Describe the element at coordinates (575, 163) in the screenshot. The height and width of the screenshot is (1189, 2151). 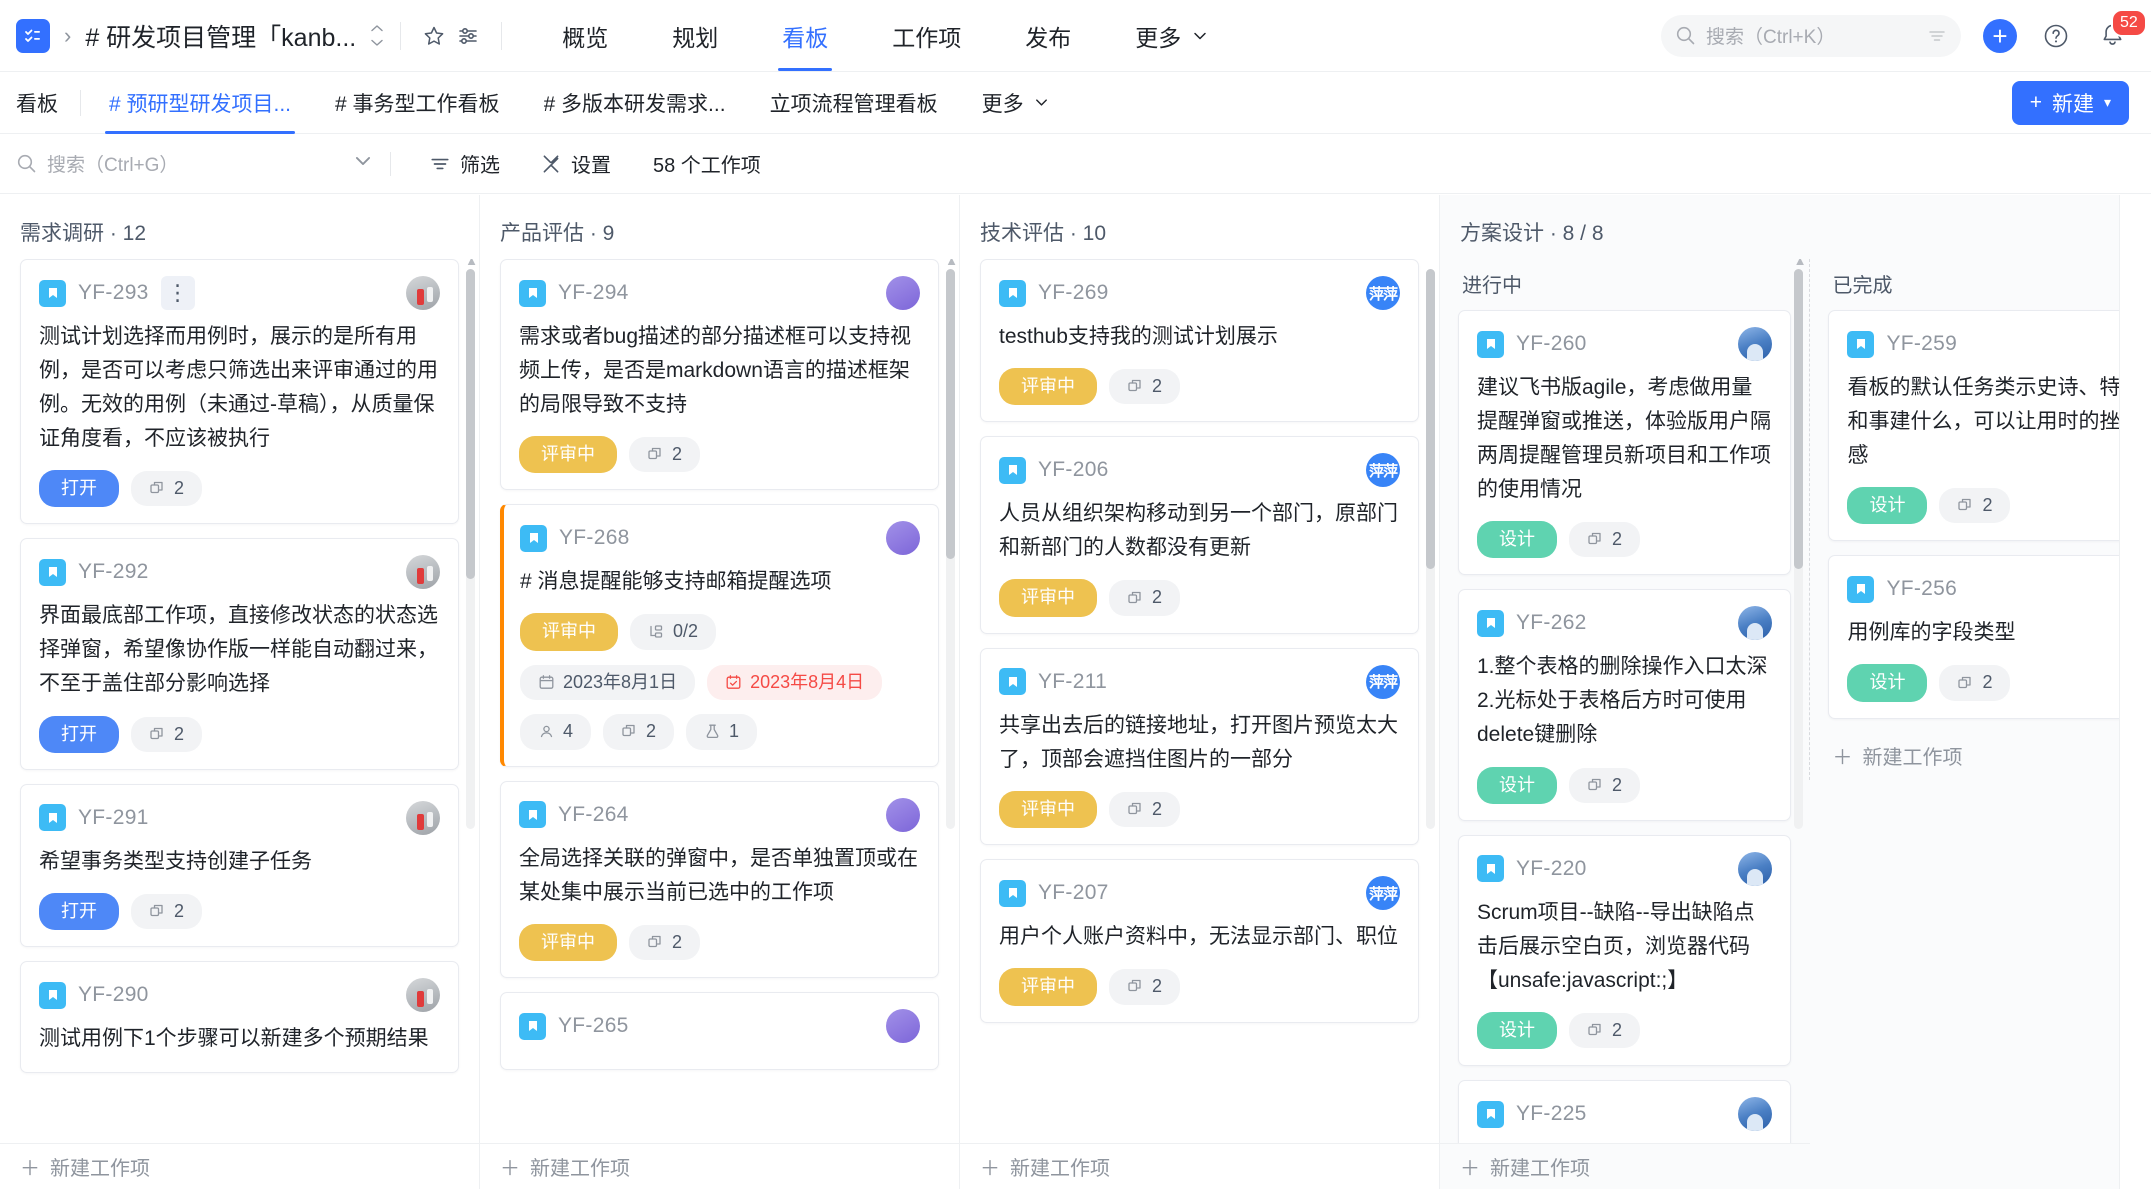
I see `settings-button: 设置` at that location.